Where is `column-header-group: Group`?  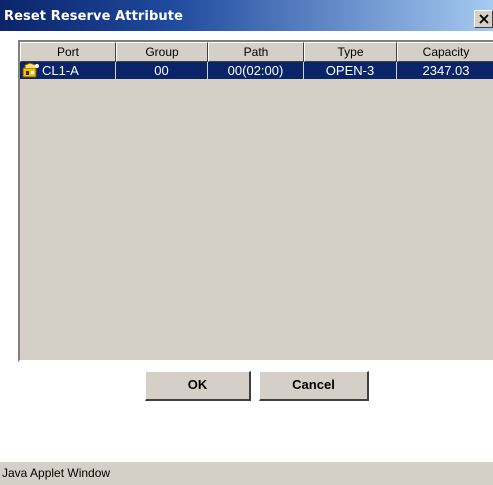
column-header-group: Group is located at coordinates (162, 52).